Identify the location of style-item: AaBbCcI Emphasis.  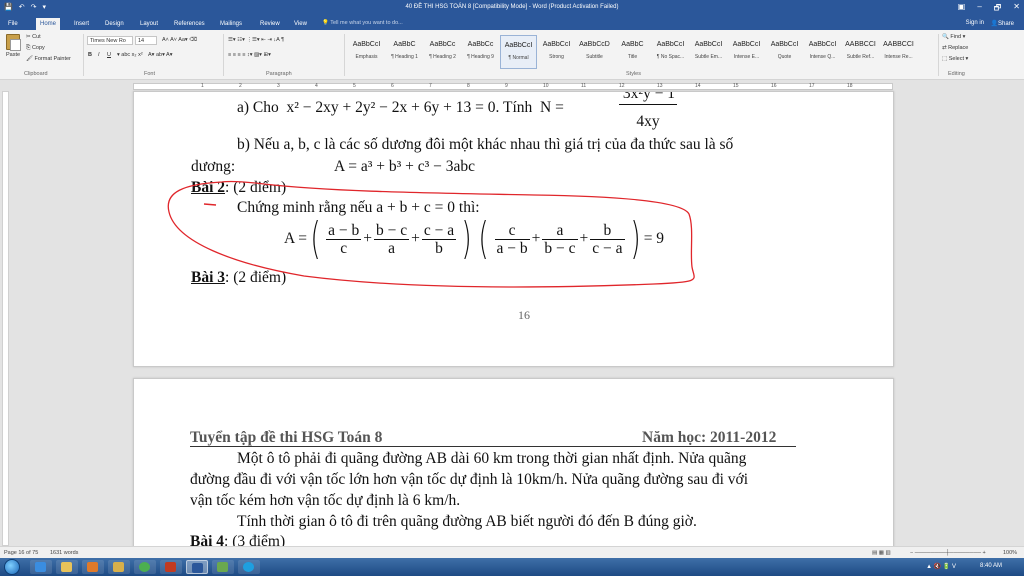
(366, 52).